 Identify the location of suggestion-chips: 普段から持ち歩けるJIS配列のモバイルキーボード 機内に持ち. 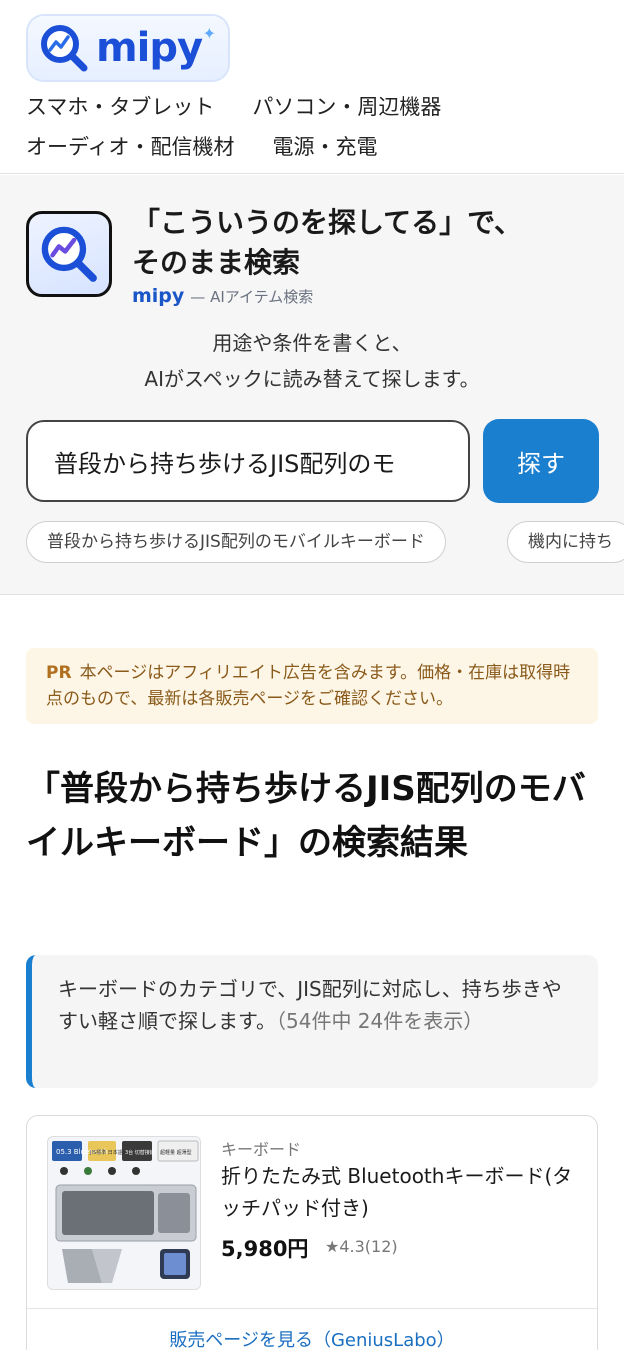
(325, 543).